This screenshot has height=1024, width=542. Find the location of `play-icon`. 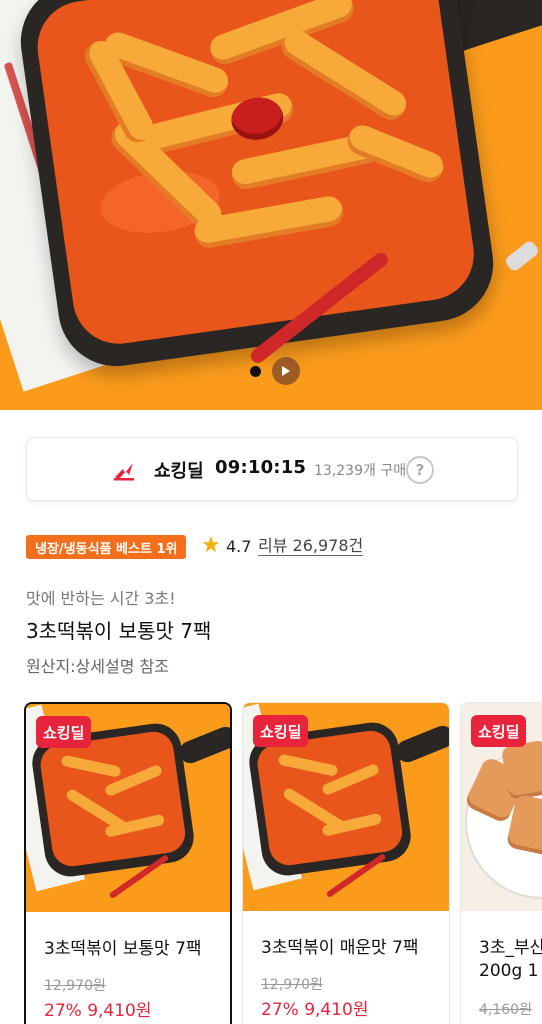

play-icon is located at coordinates (286, 371).